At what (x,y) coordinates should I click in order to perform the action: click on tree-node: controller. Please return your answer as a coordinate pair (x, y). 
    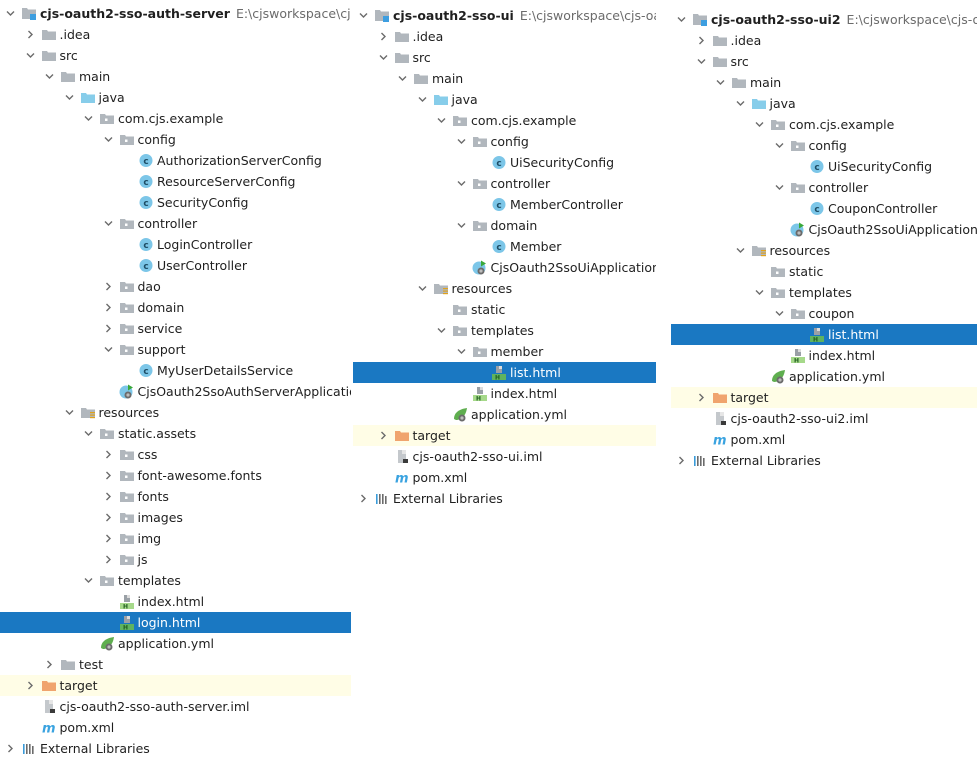
    Looking at the image, I should click on (504, 183).